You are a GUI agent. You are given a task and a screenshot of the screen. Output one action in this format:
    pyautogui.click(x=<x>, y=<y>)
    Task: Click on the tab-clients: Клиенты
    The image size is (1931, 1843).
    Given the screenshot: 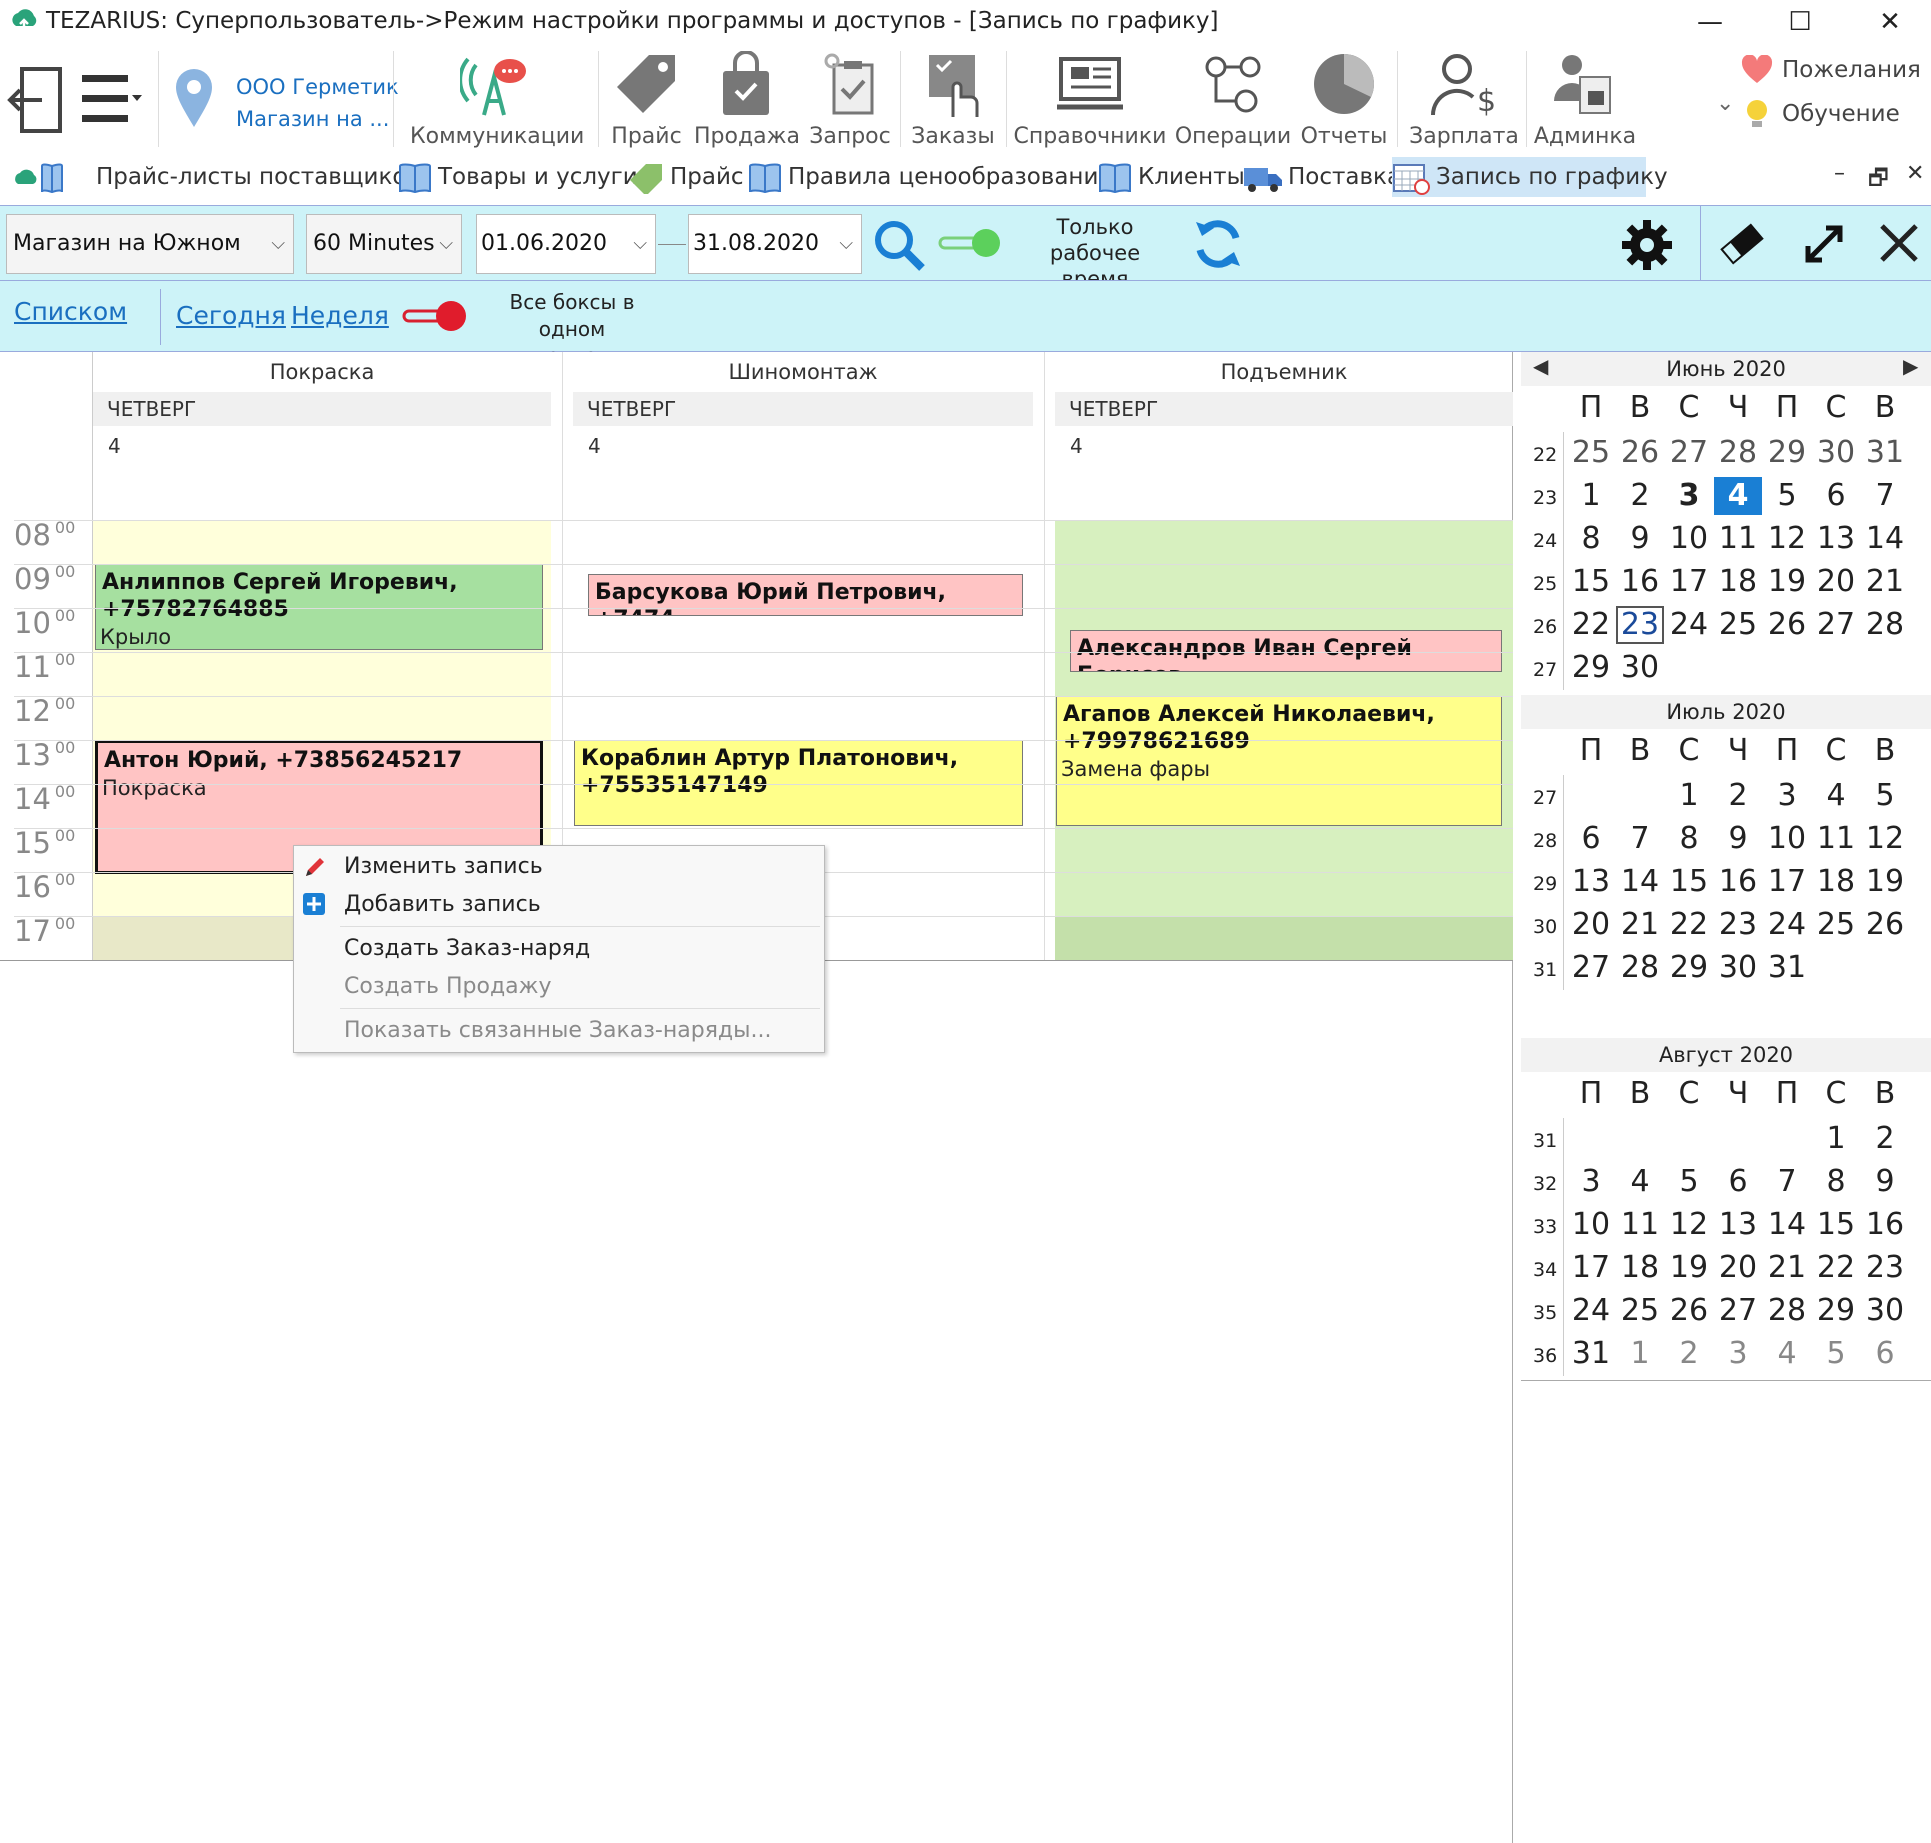 What is the action you would take?
    pyautogui.click(x=1170, y=177)
    